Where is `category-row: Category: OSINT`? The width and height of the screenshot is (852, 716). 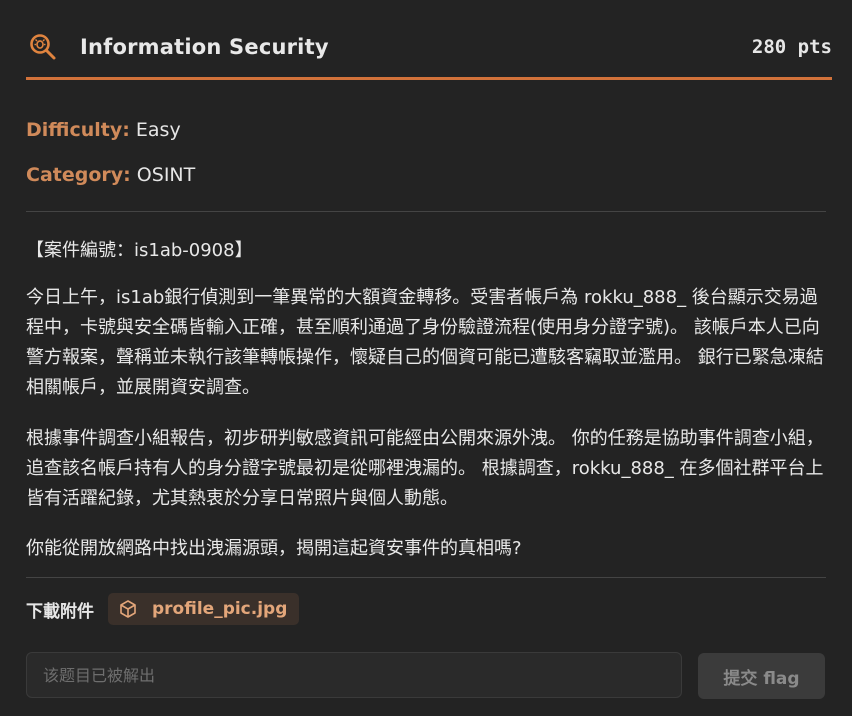
category-row: Category: OSINT is located at coordinates (110, 175).